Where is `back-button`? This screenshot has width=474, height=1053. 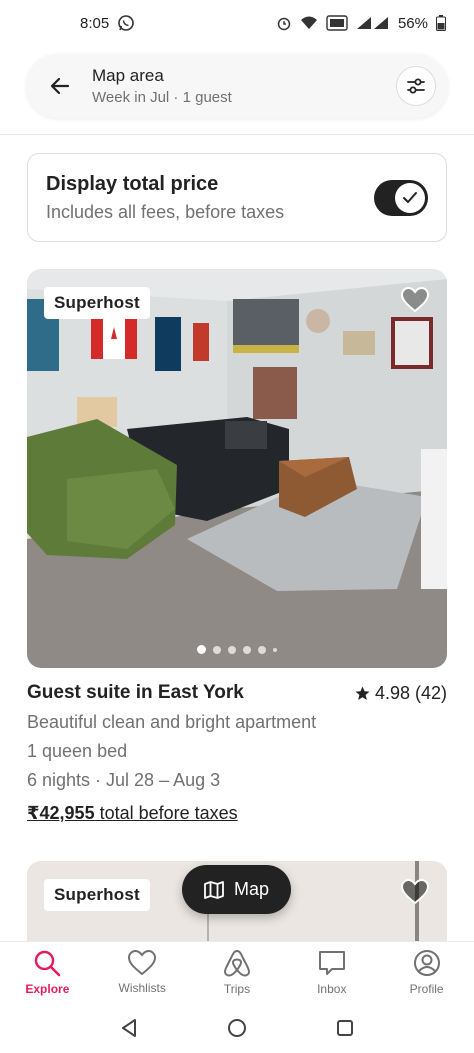
back-button is located at coordinates (60, 86).